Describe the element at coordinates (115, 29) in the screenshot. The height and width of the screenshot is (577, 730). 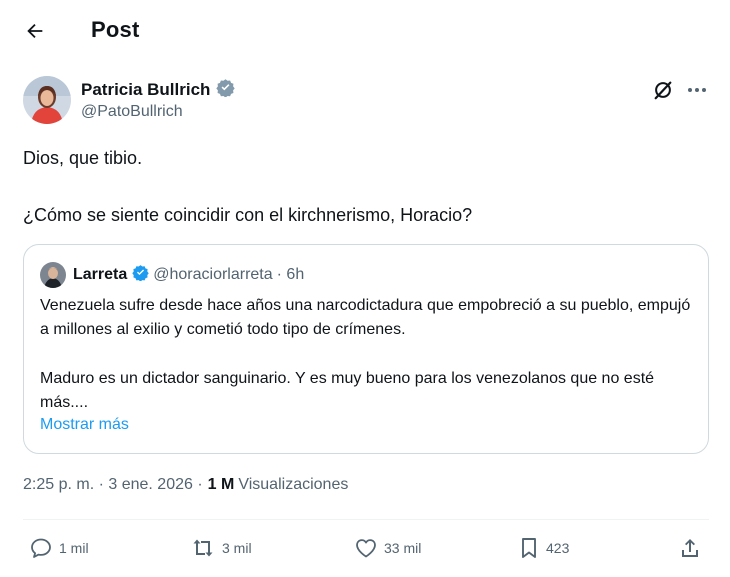
I see `page-title: Post` at that location.